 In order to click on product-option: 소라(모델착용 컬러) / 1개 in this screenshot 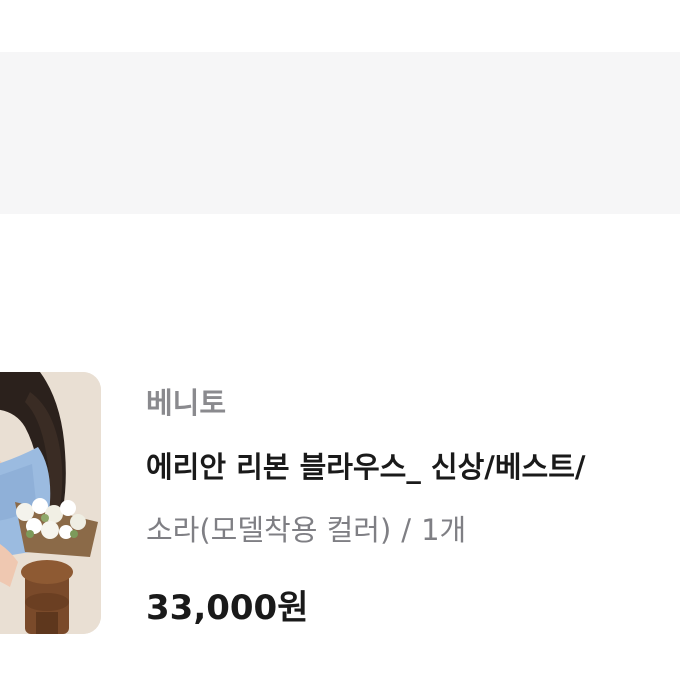, I will do `click(306, 528)`.